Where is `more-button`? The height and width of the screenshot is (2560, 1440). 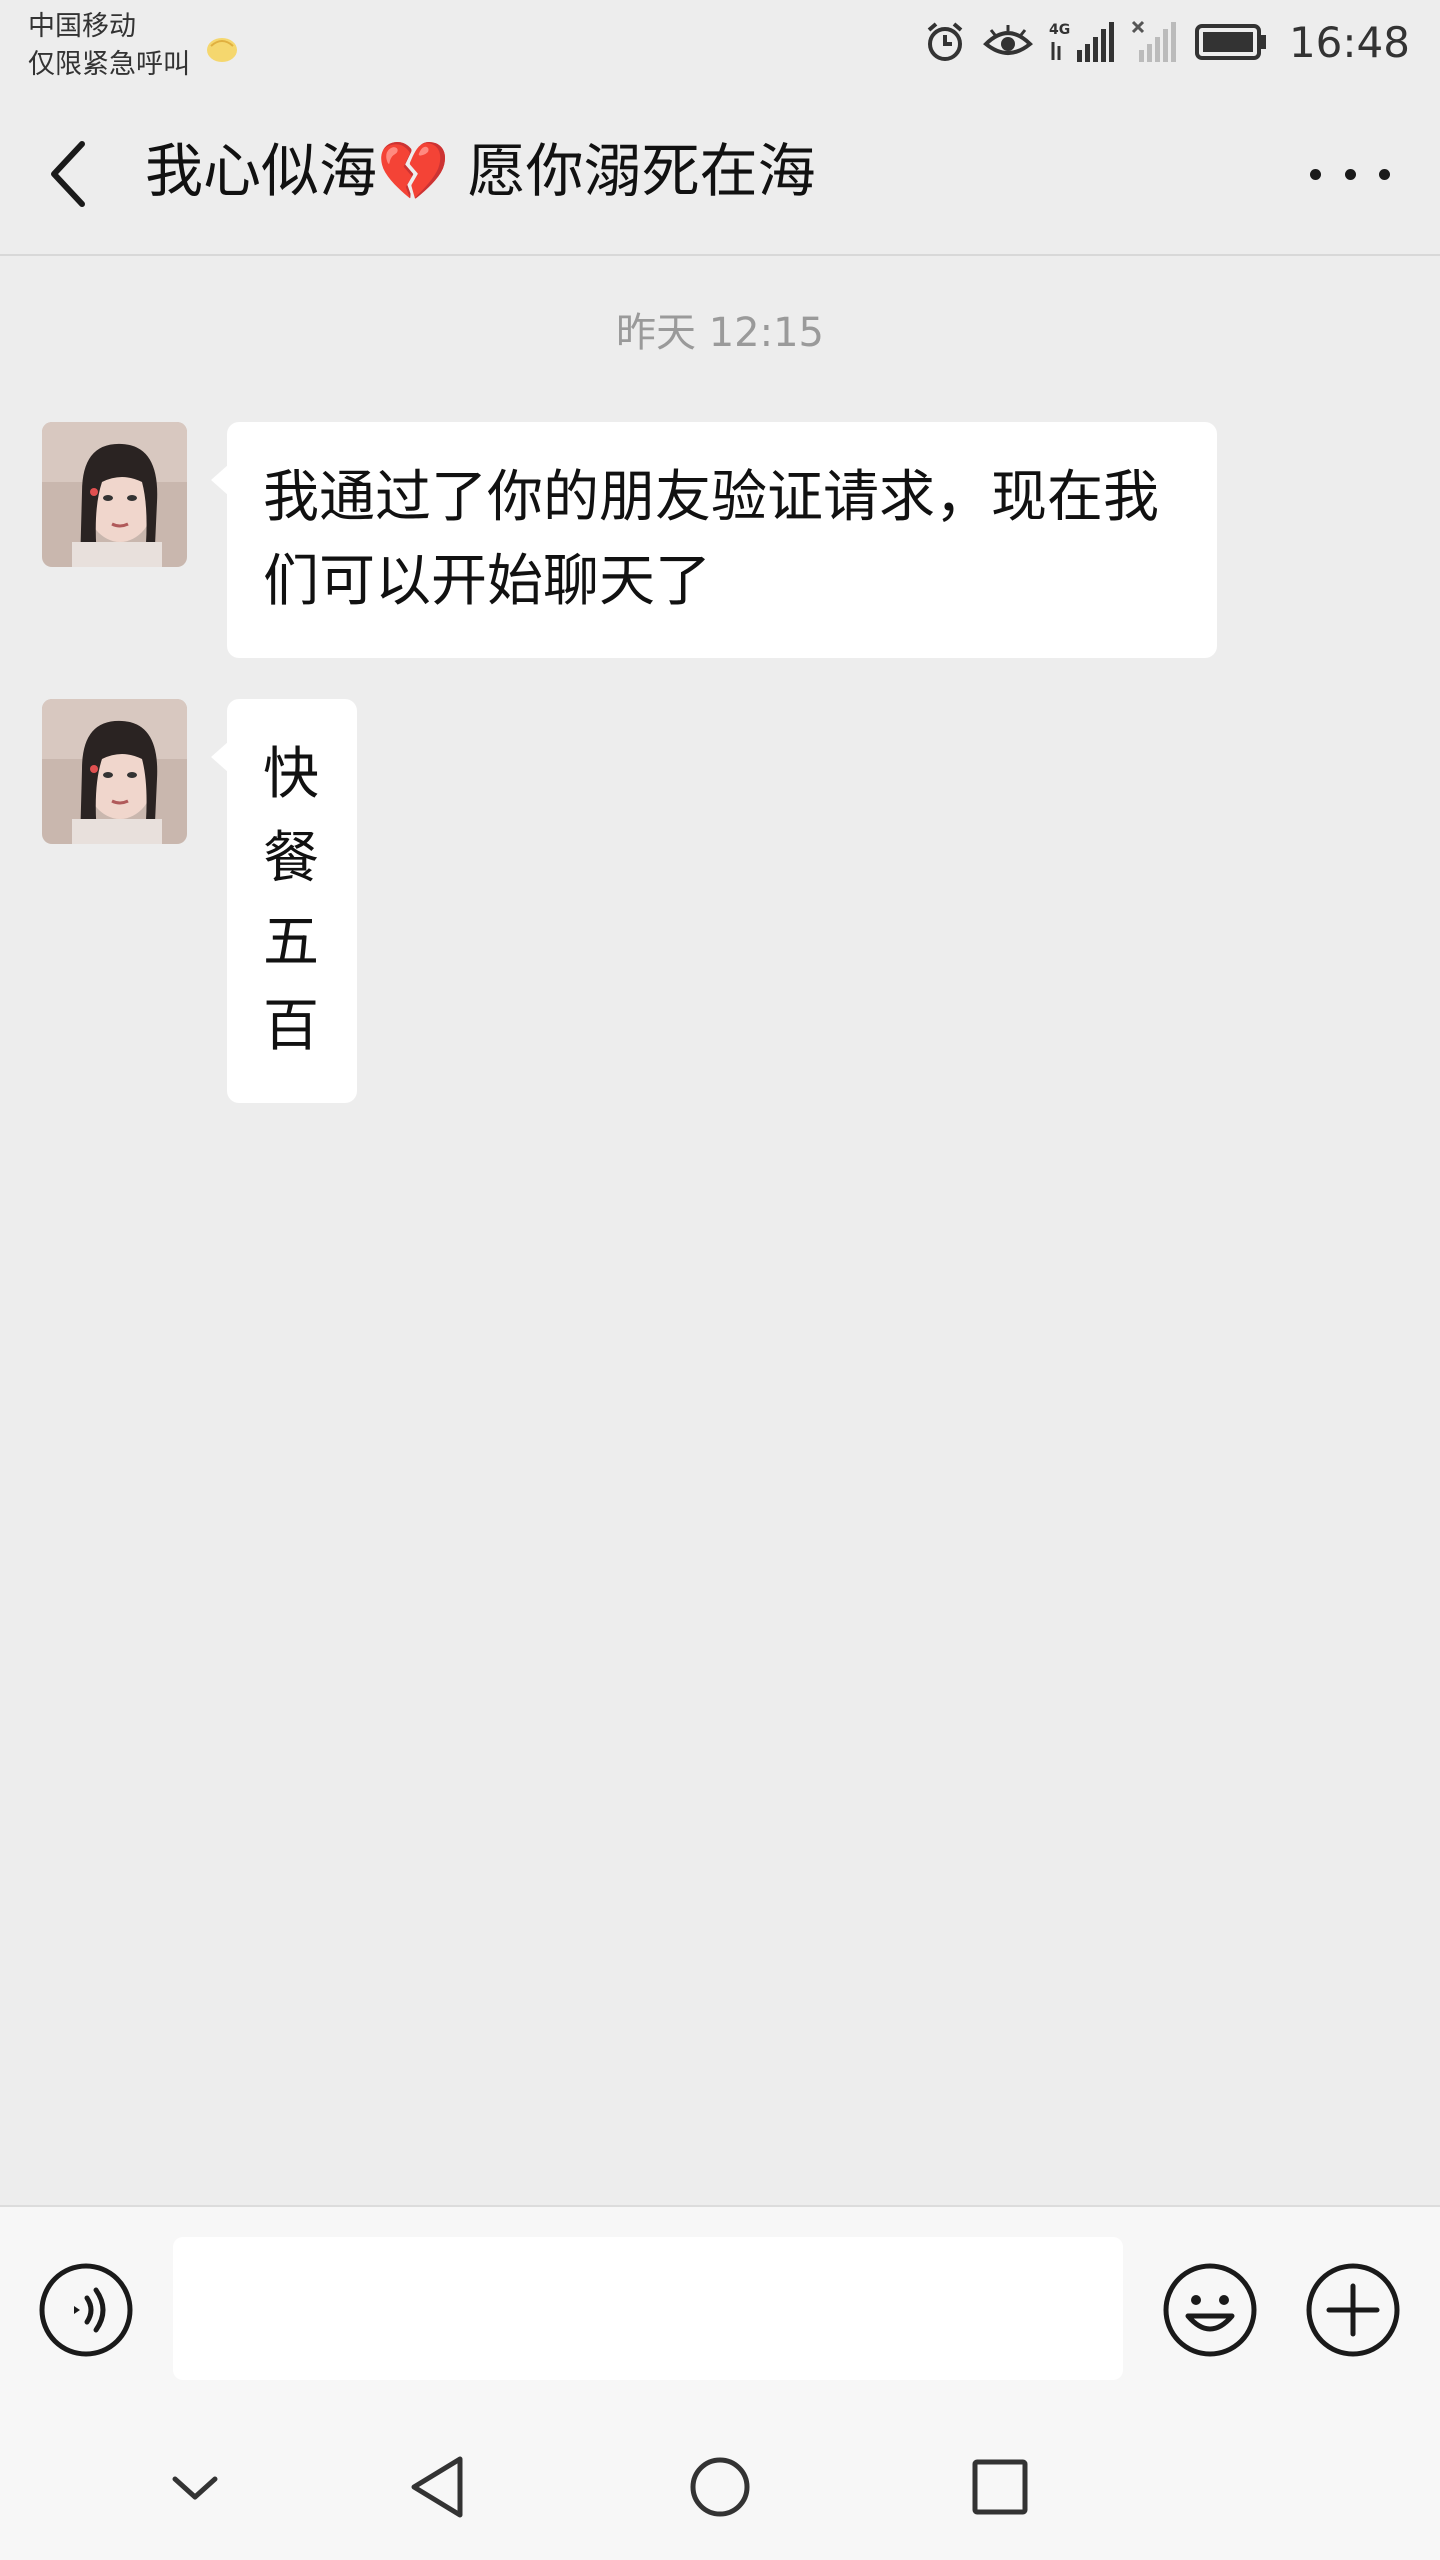 more-button is located at coordinates (1350, 174).